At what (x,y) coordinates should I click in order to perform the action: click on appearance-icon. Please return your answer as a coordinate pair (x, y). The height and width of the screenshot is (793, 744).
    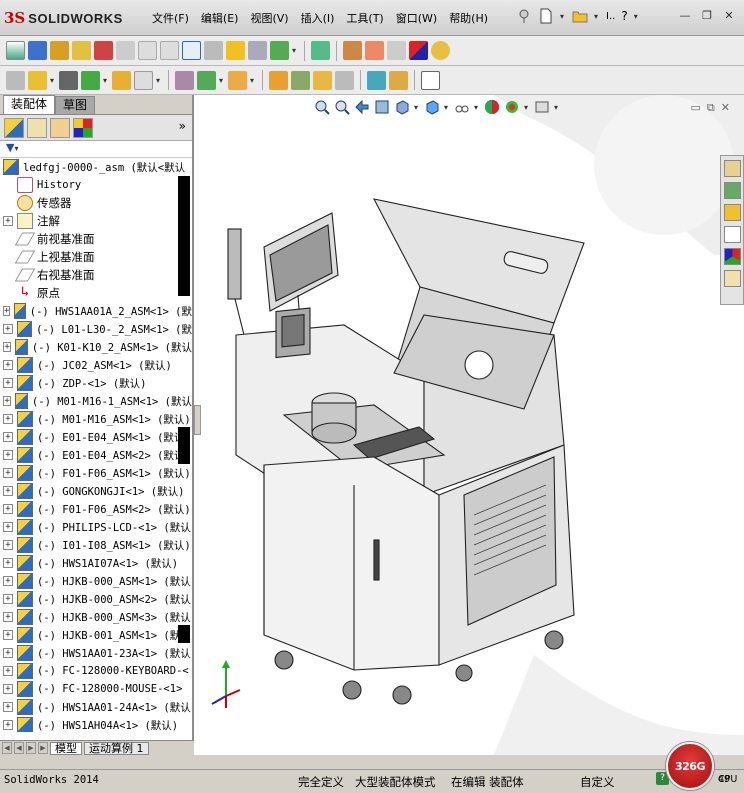
    Looking at the image, I should click on (440, 50).